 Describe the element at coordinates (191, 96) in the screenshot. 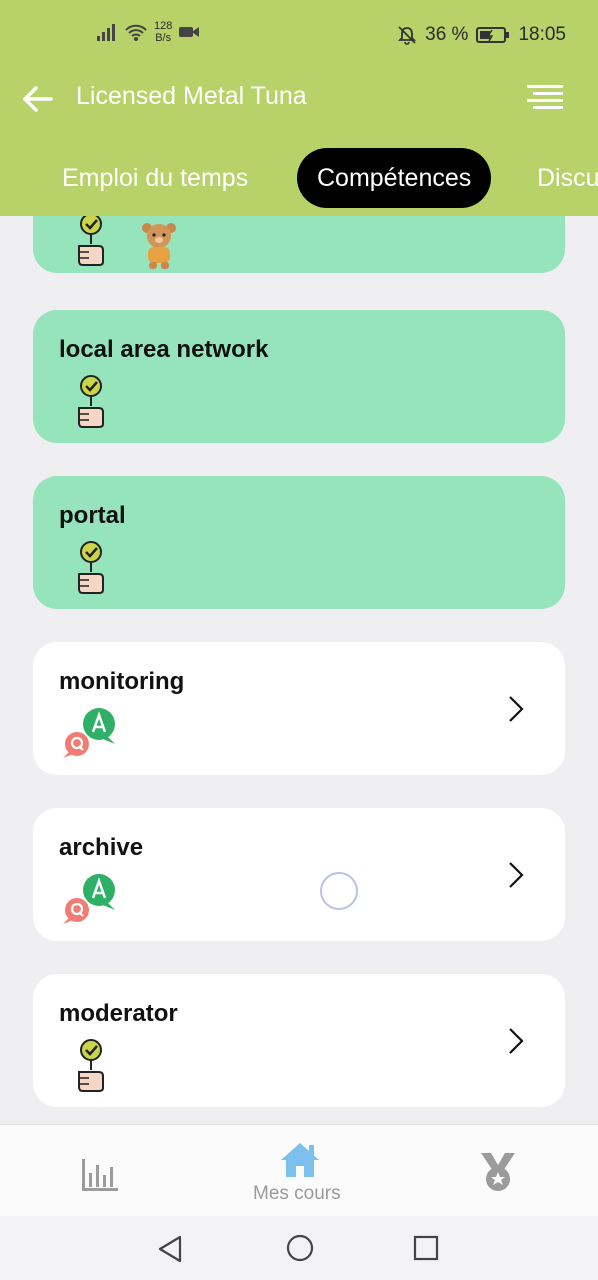

I see `page-title: Licensed Metal Tuna` at that location.